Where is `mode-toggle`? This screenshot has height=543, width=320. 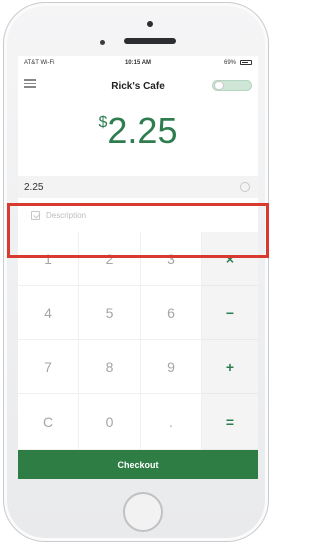
mode-toggle is located at coordinates (232, 85).